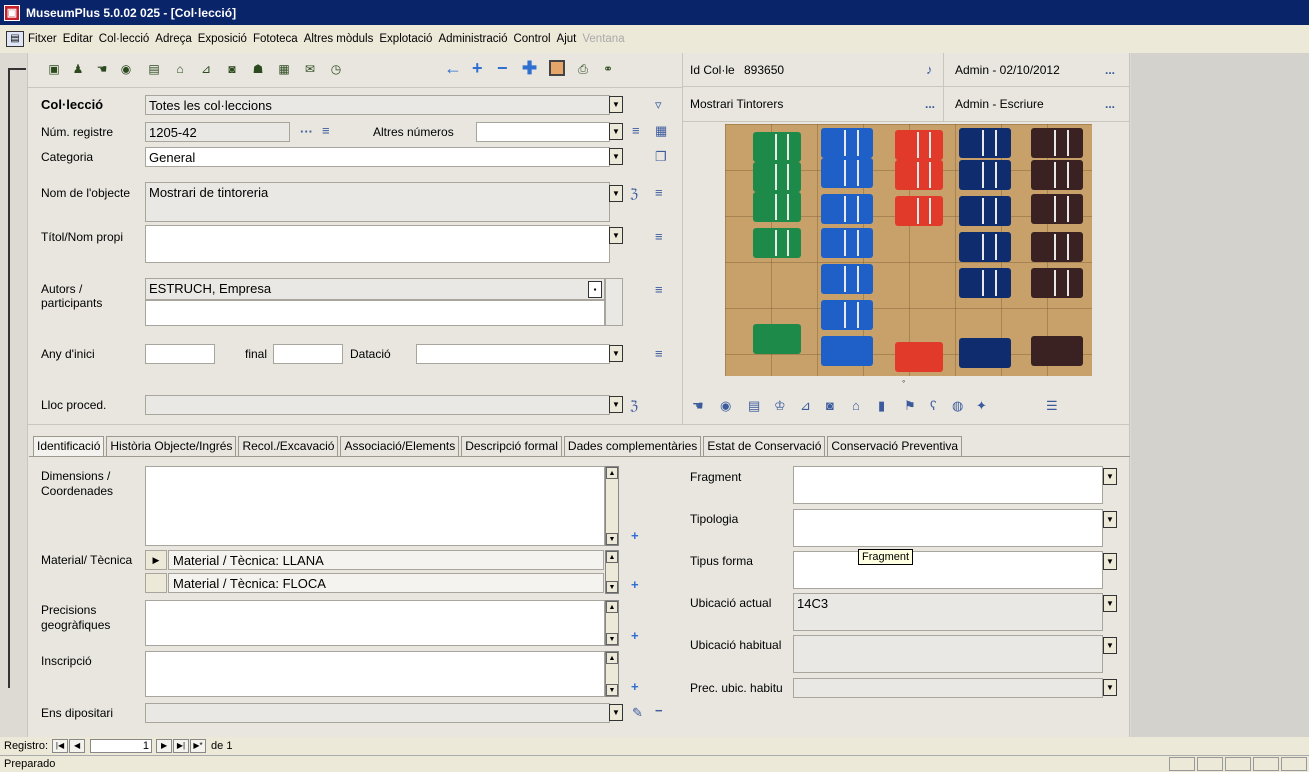 This screenshot has height=772, width=1309. What do you see at coordinates (929, 69) in the screenshot?
I see `lock-icon: ♪` at bounding box center [929, 69].